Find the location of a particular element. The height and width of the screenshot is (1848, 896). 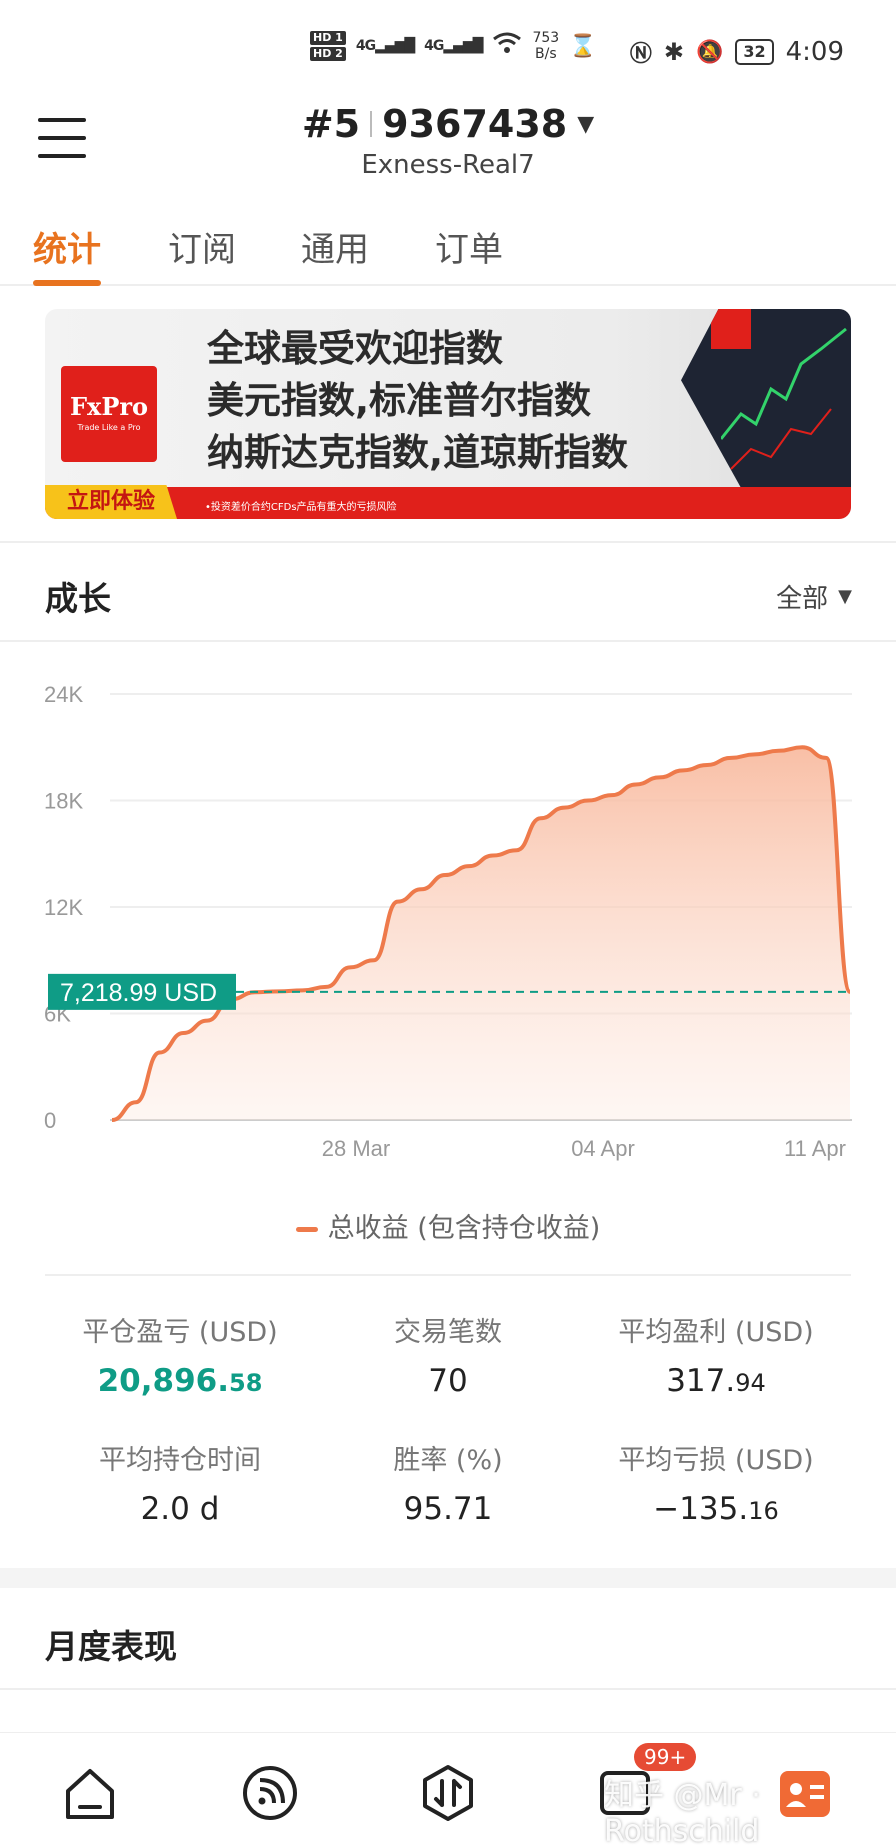

tab-bar: 统计 订阅 通用 订单 is located at coordinates (448, 252).